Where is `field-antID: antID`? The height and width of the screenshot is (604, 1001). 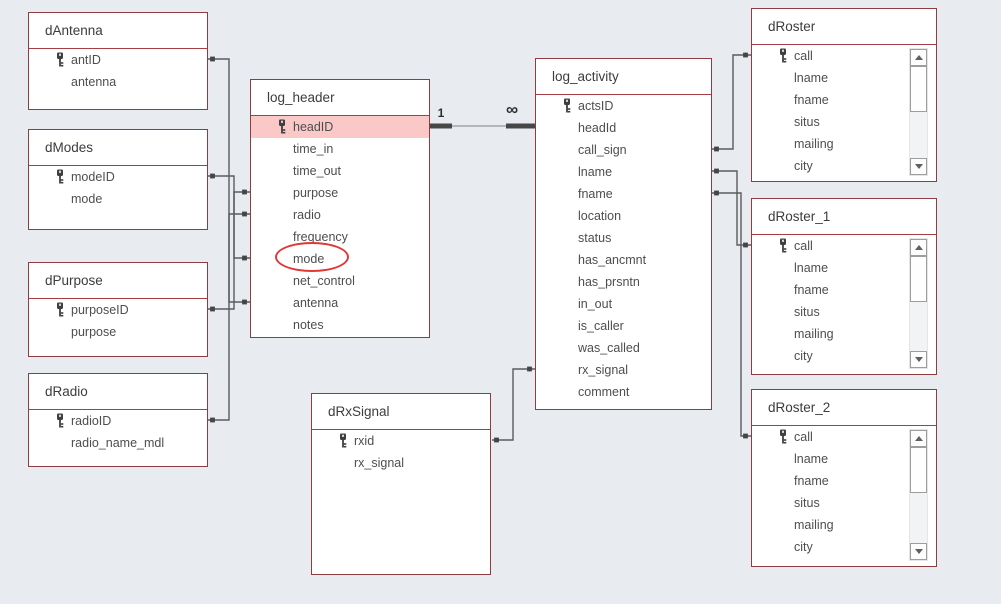 field-antID: antID is located at coordinates (118, 60).